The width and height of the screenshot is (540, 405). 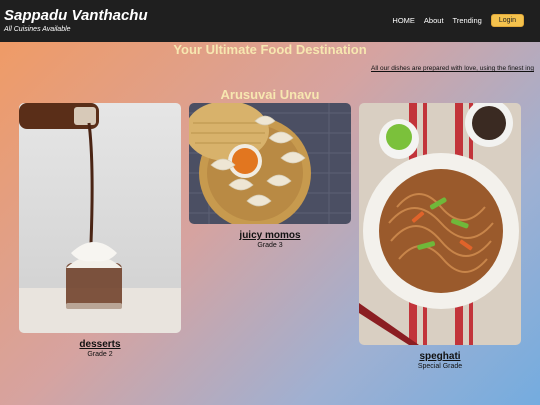 I want to click on brand-logo-text: Sappadu Vanthachu, so click(x=76, y=15).